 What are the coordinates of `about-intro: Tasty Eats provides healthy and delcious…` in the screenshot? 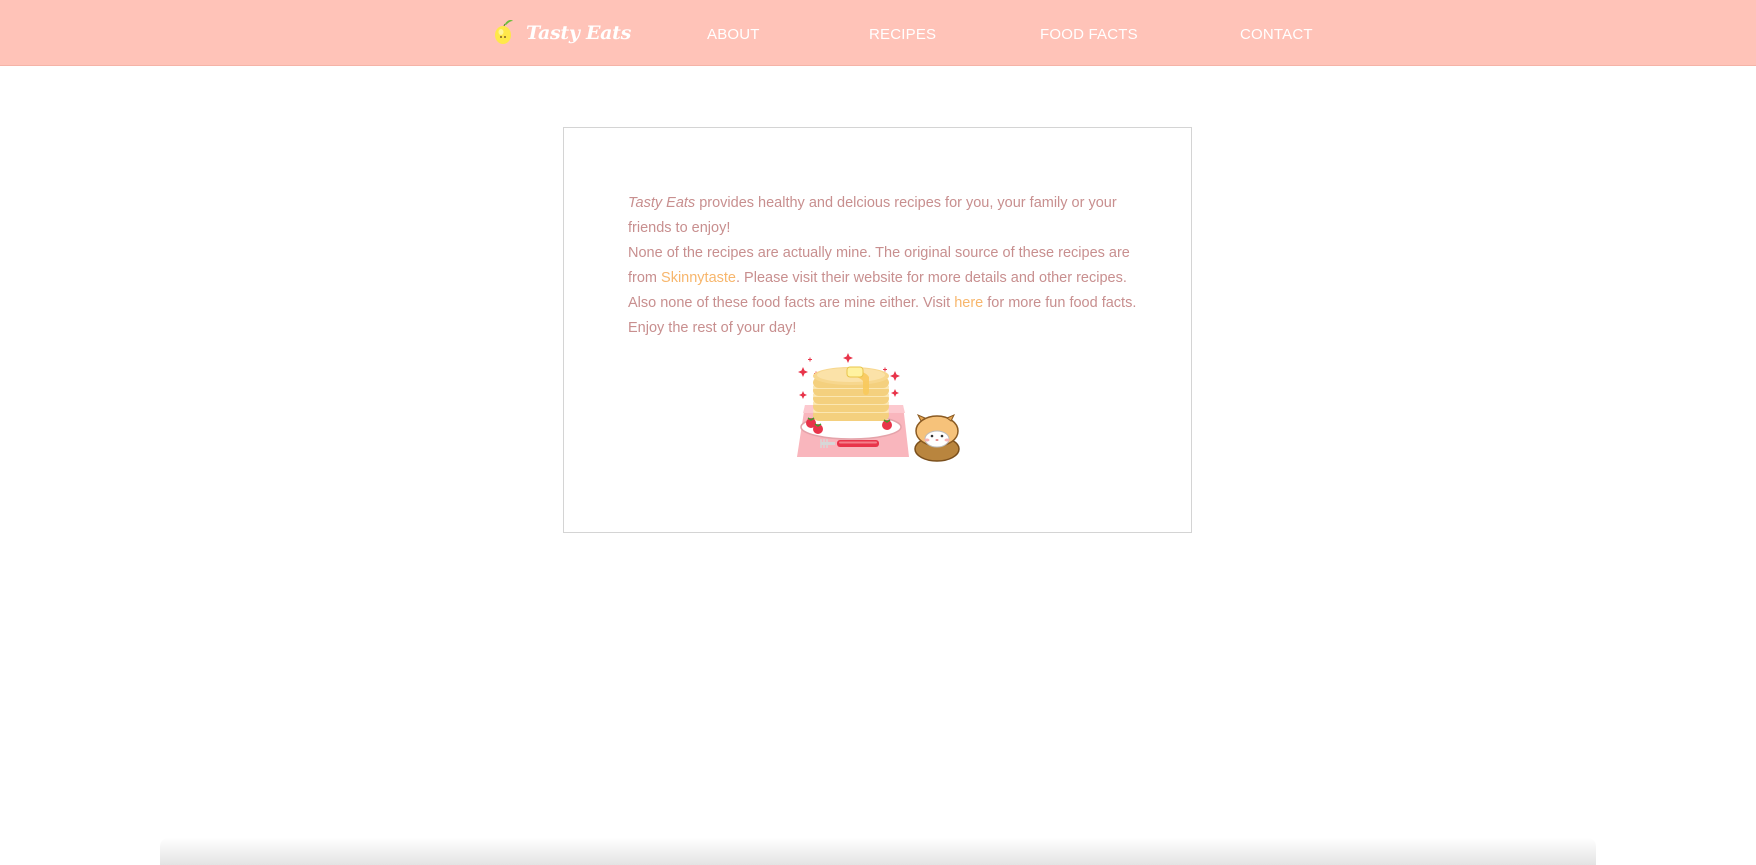 It's located at (888, 216).